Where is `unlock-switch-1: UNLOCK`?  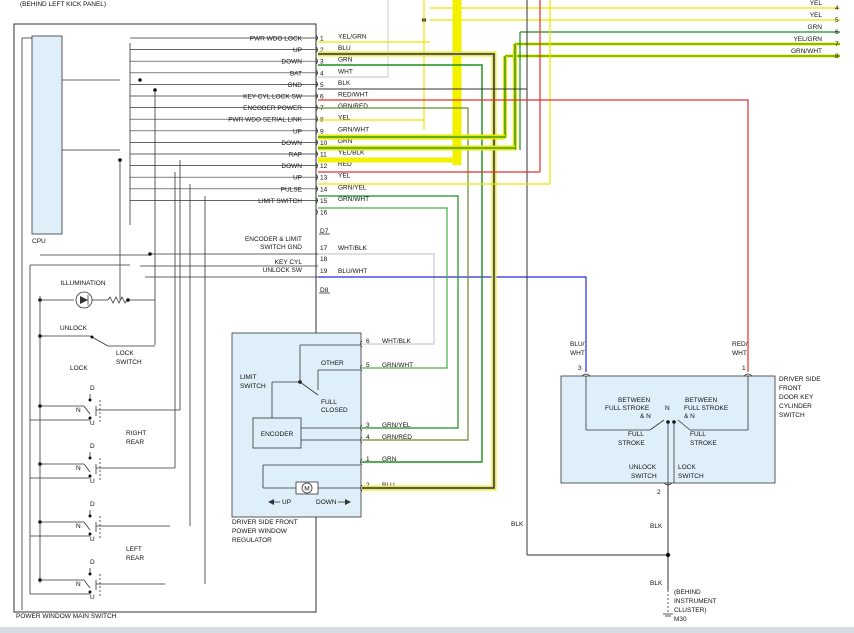
unlock-switch-1: UNLOCK is located at coordinates (643, 467).